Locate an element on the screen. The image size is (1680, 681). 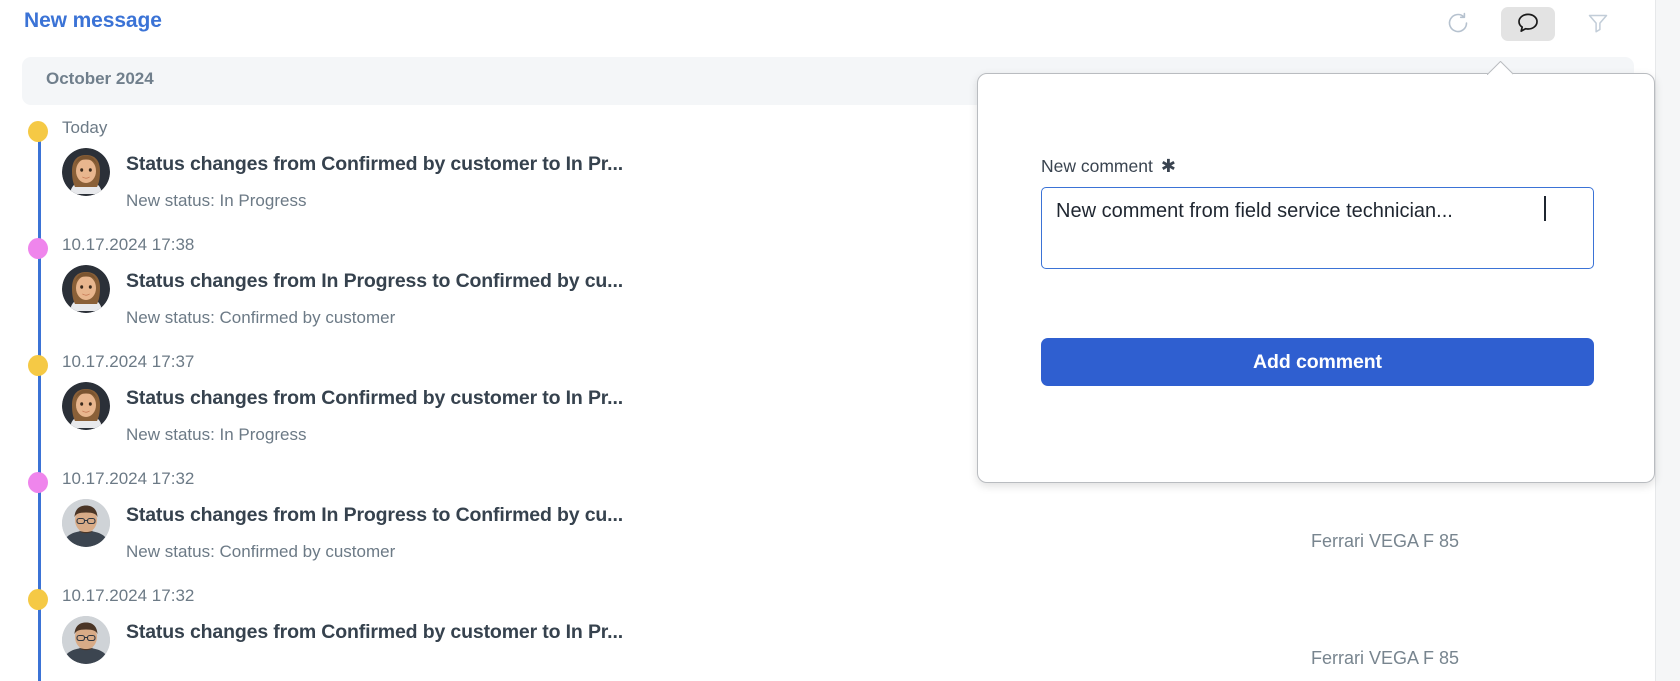
filter-button is located at coordinates (1598, 24).